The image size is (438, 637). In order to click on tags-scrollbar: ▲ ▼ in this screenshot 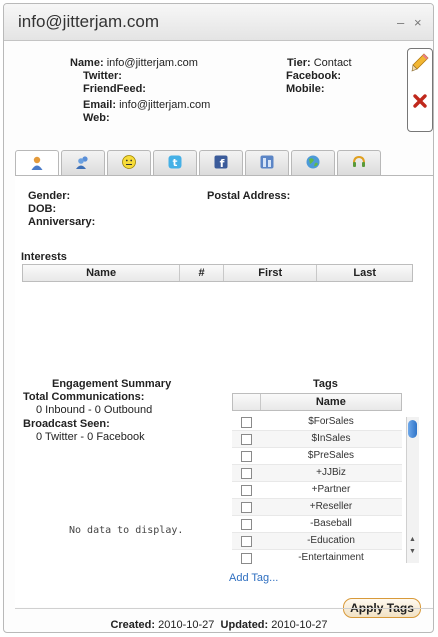, I will do `click(412, 490)`.